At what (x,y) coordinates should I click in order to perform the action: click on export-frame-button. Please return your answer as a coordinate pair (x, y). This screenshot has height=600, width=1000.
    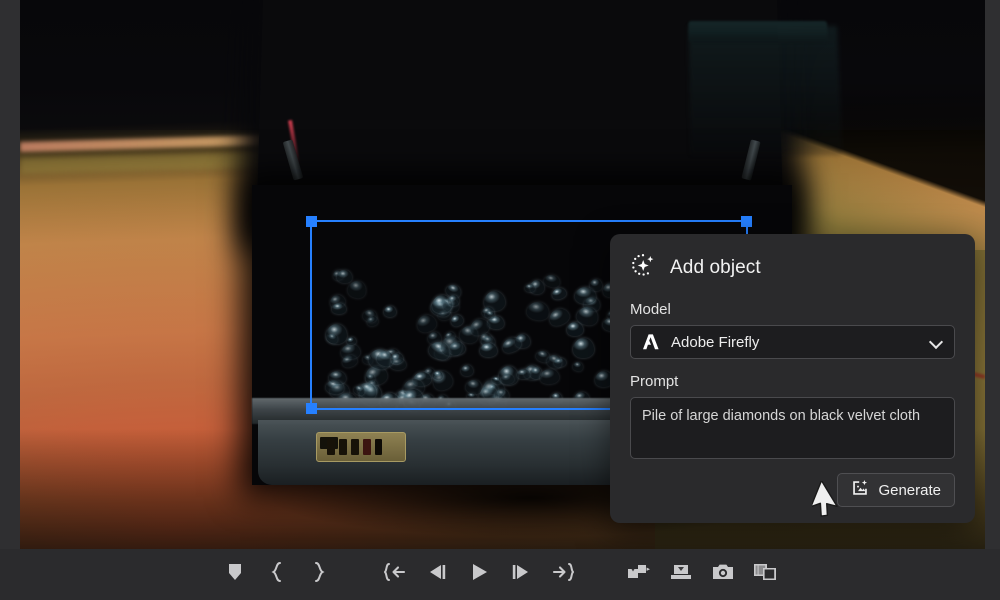
    Looking at the image, I should click on (723, 575).